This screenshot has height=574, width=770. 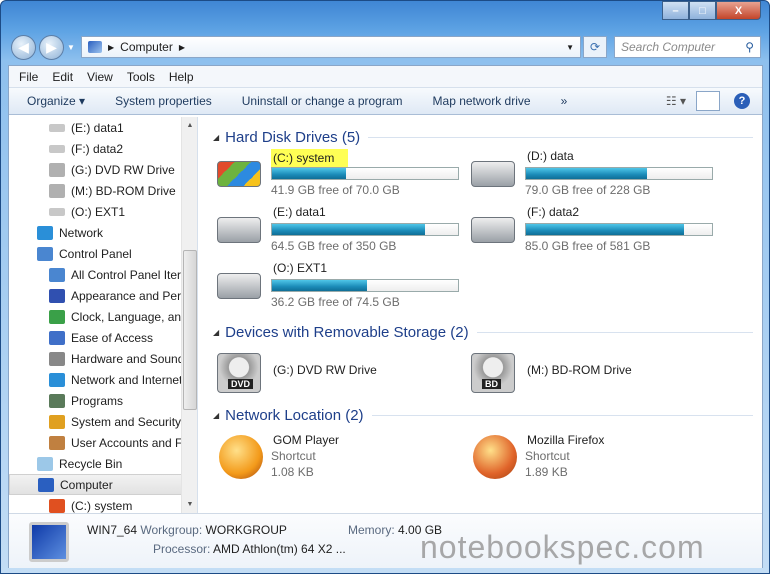 I want to click on nav-item: (E:) data1, so click(x=103, y=127).